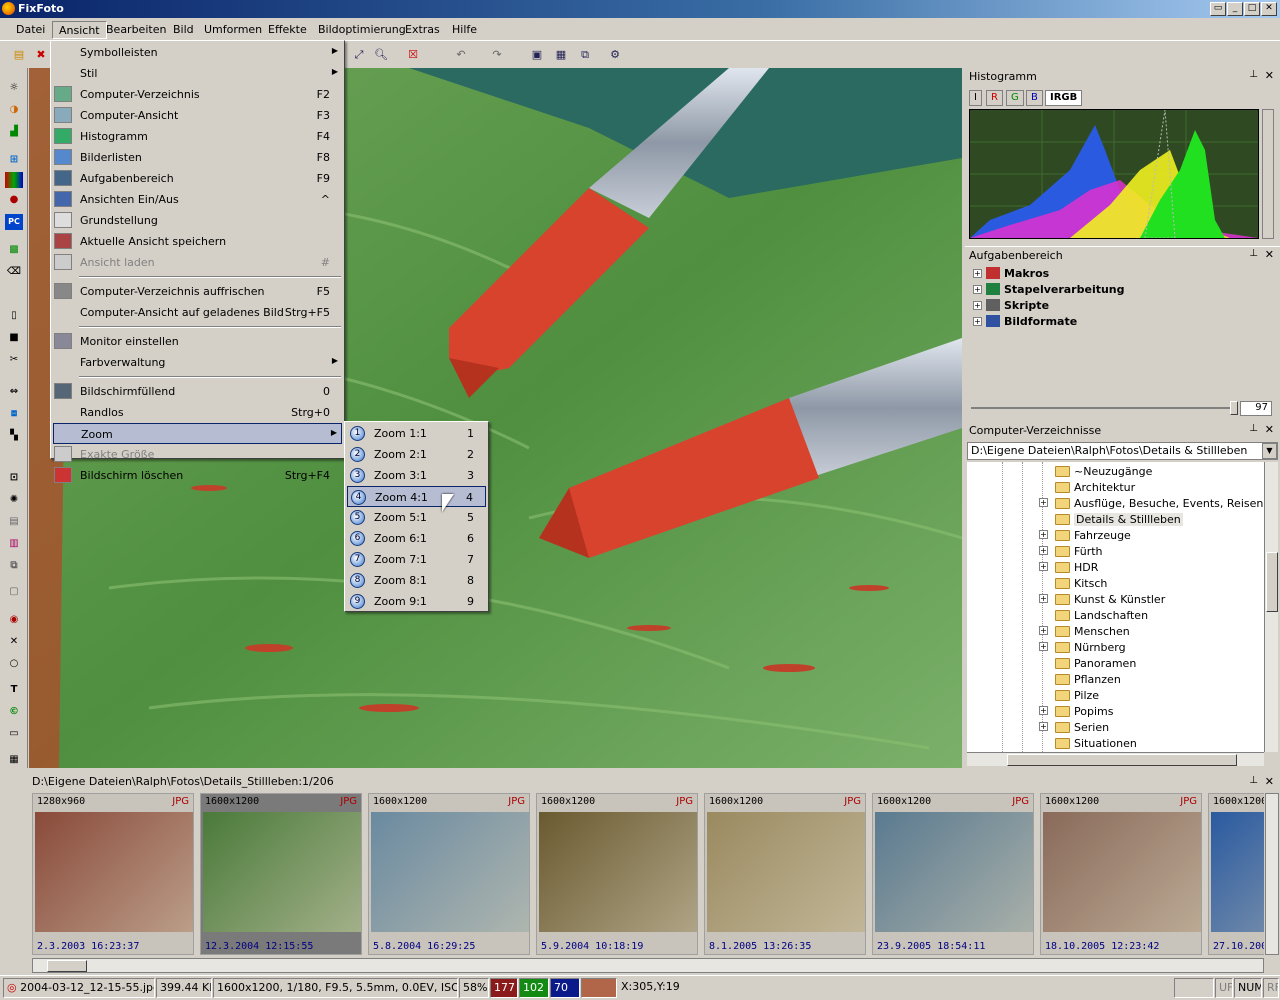  I want to click on eraser-icon: ⌫, so click(14, 272).